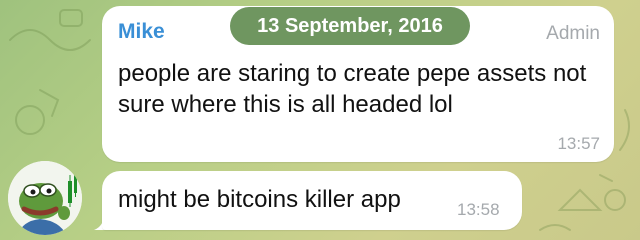 This screenshot has width=640, height=240. I want to click on sender-name: Mike, so click(141, 32).